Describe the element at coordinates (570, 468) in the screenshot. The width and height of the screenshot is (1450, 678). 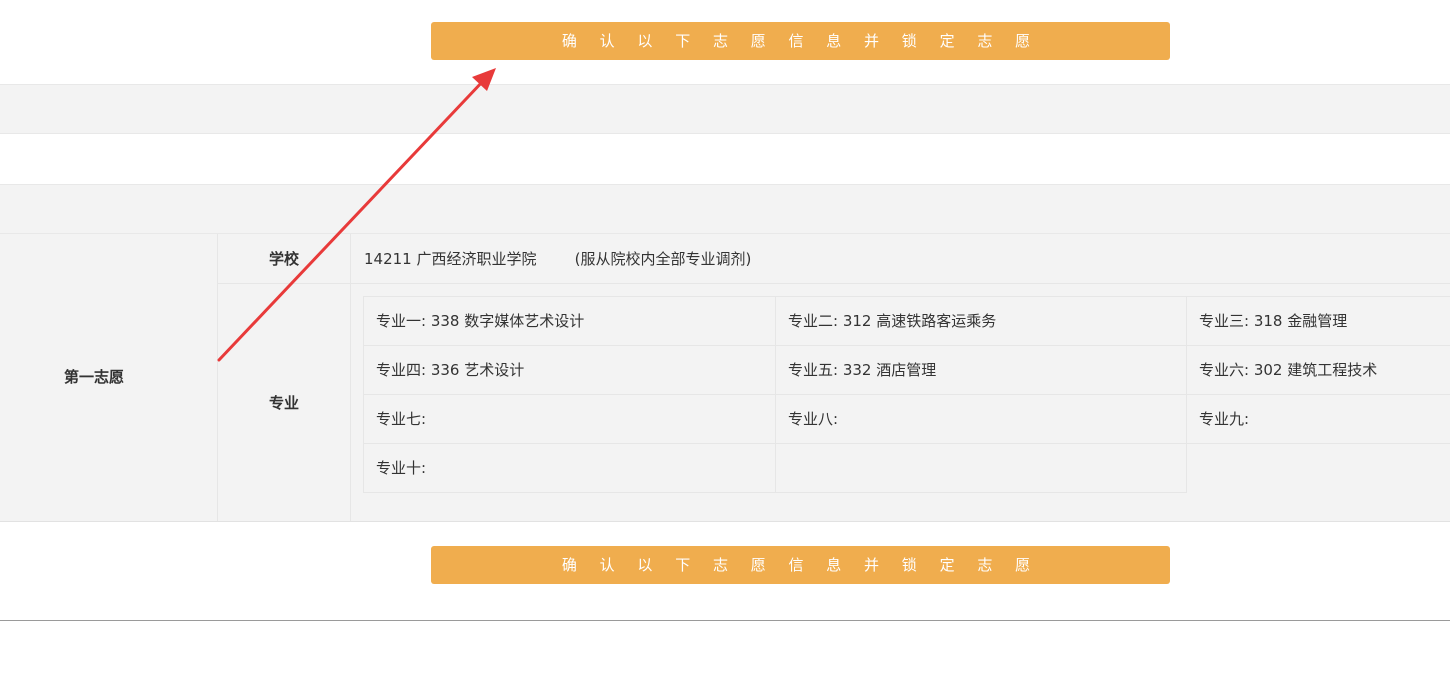
I see `major-cell: 专业十:` at that location.